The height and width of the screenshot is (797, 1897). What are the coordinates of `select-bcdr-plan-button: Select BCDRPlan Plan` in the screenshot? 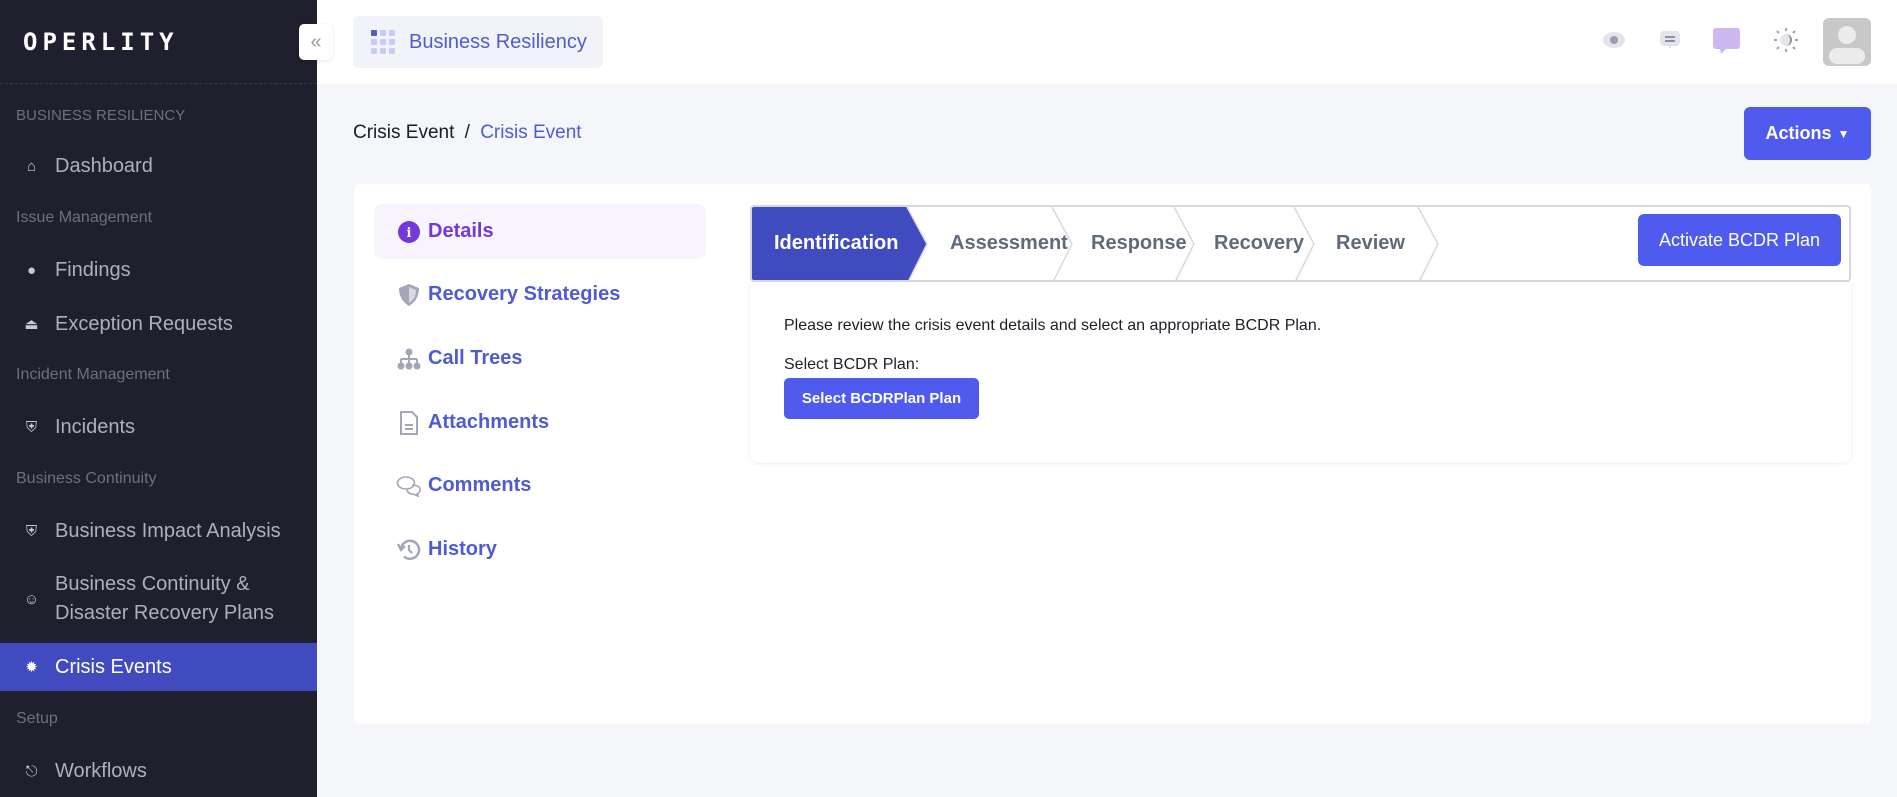 It's located at (881, 398).